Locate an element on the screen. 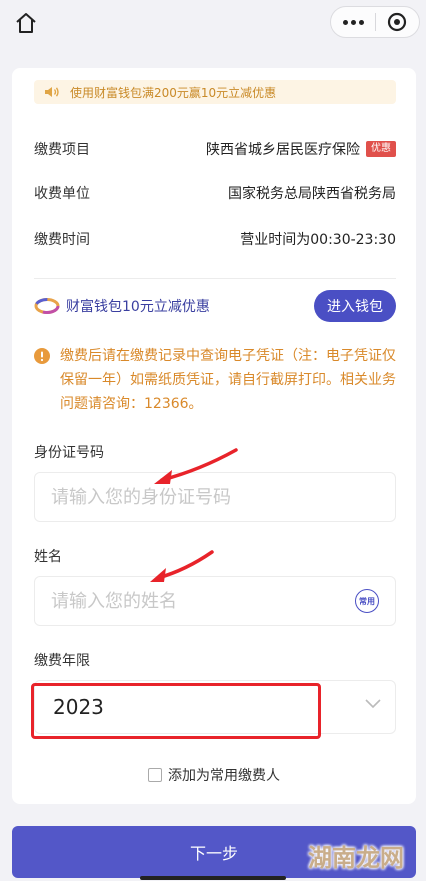  chevron-down-icon is located at coordinates (373, 704).